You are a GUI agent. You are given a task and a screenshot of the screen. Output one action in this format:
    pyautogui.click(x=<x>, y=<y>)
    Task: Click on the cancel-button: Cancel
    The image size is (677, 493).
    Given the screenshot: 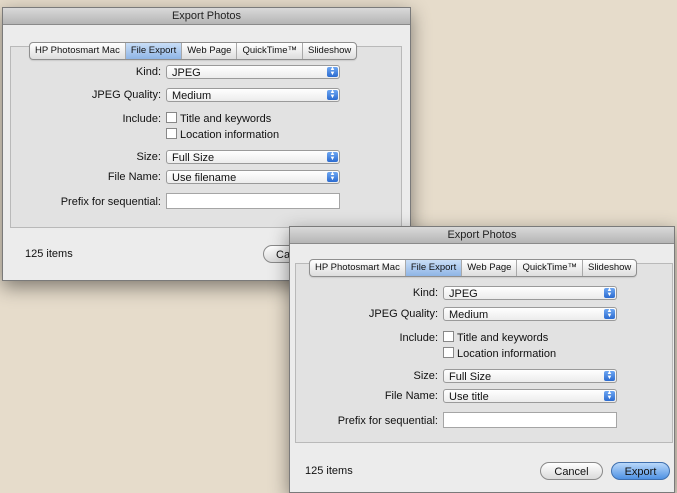 What is the action you would take?
    pyautogui.click(x=571, y=471)
    